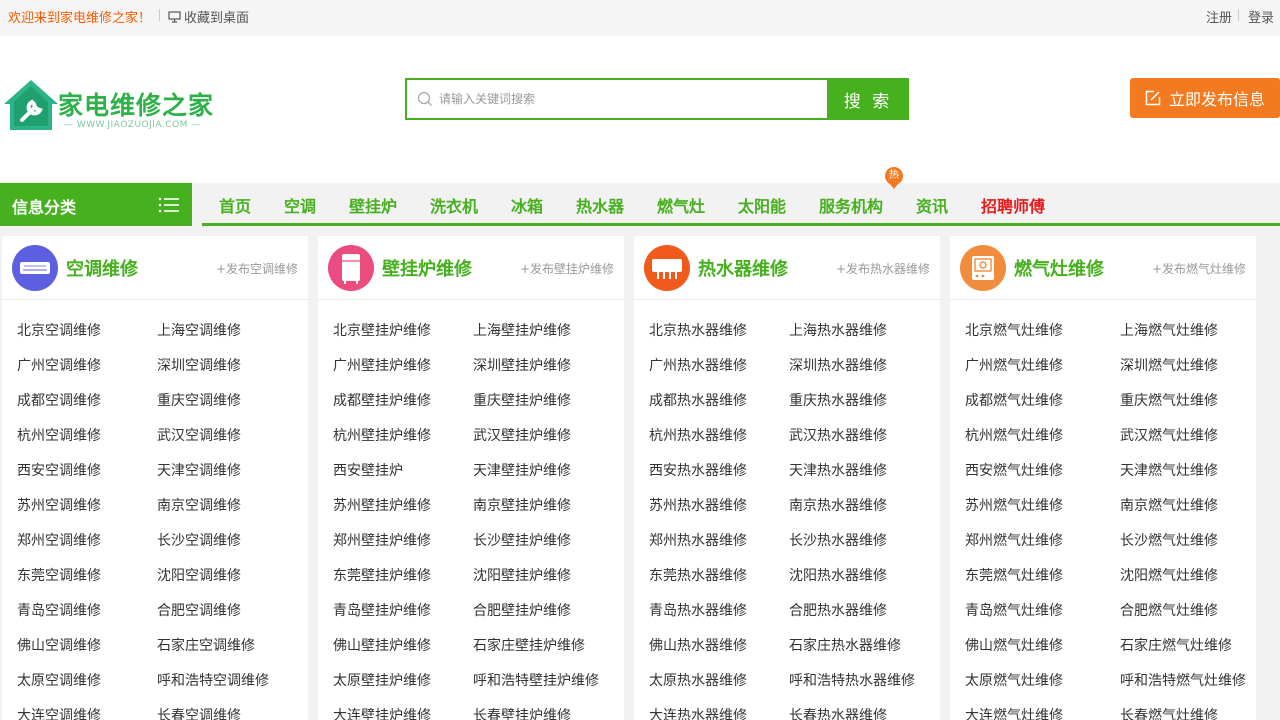  I want to click on city-link: 长沙空调维修, so click(199, 540).